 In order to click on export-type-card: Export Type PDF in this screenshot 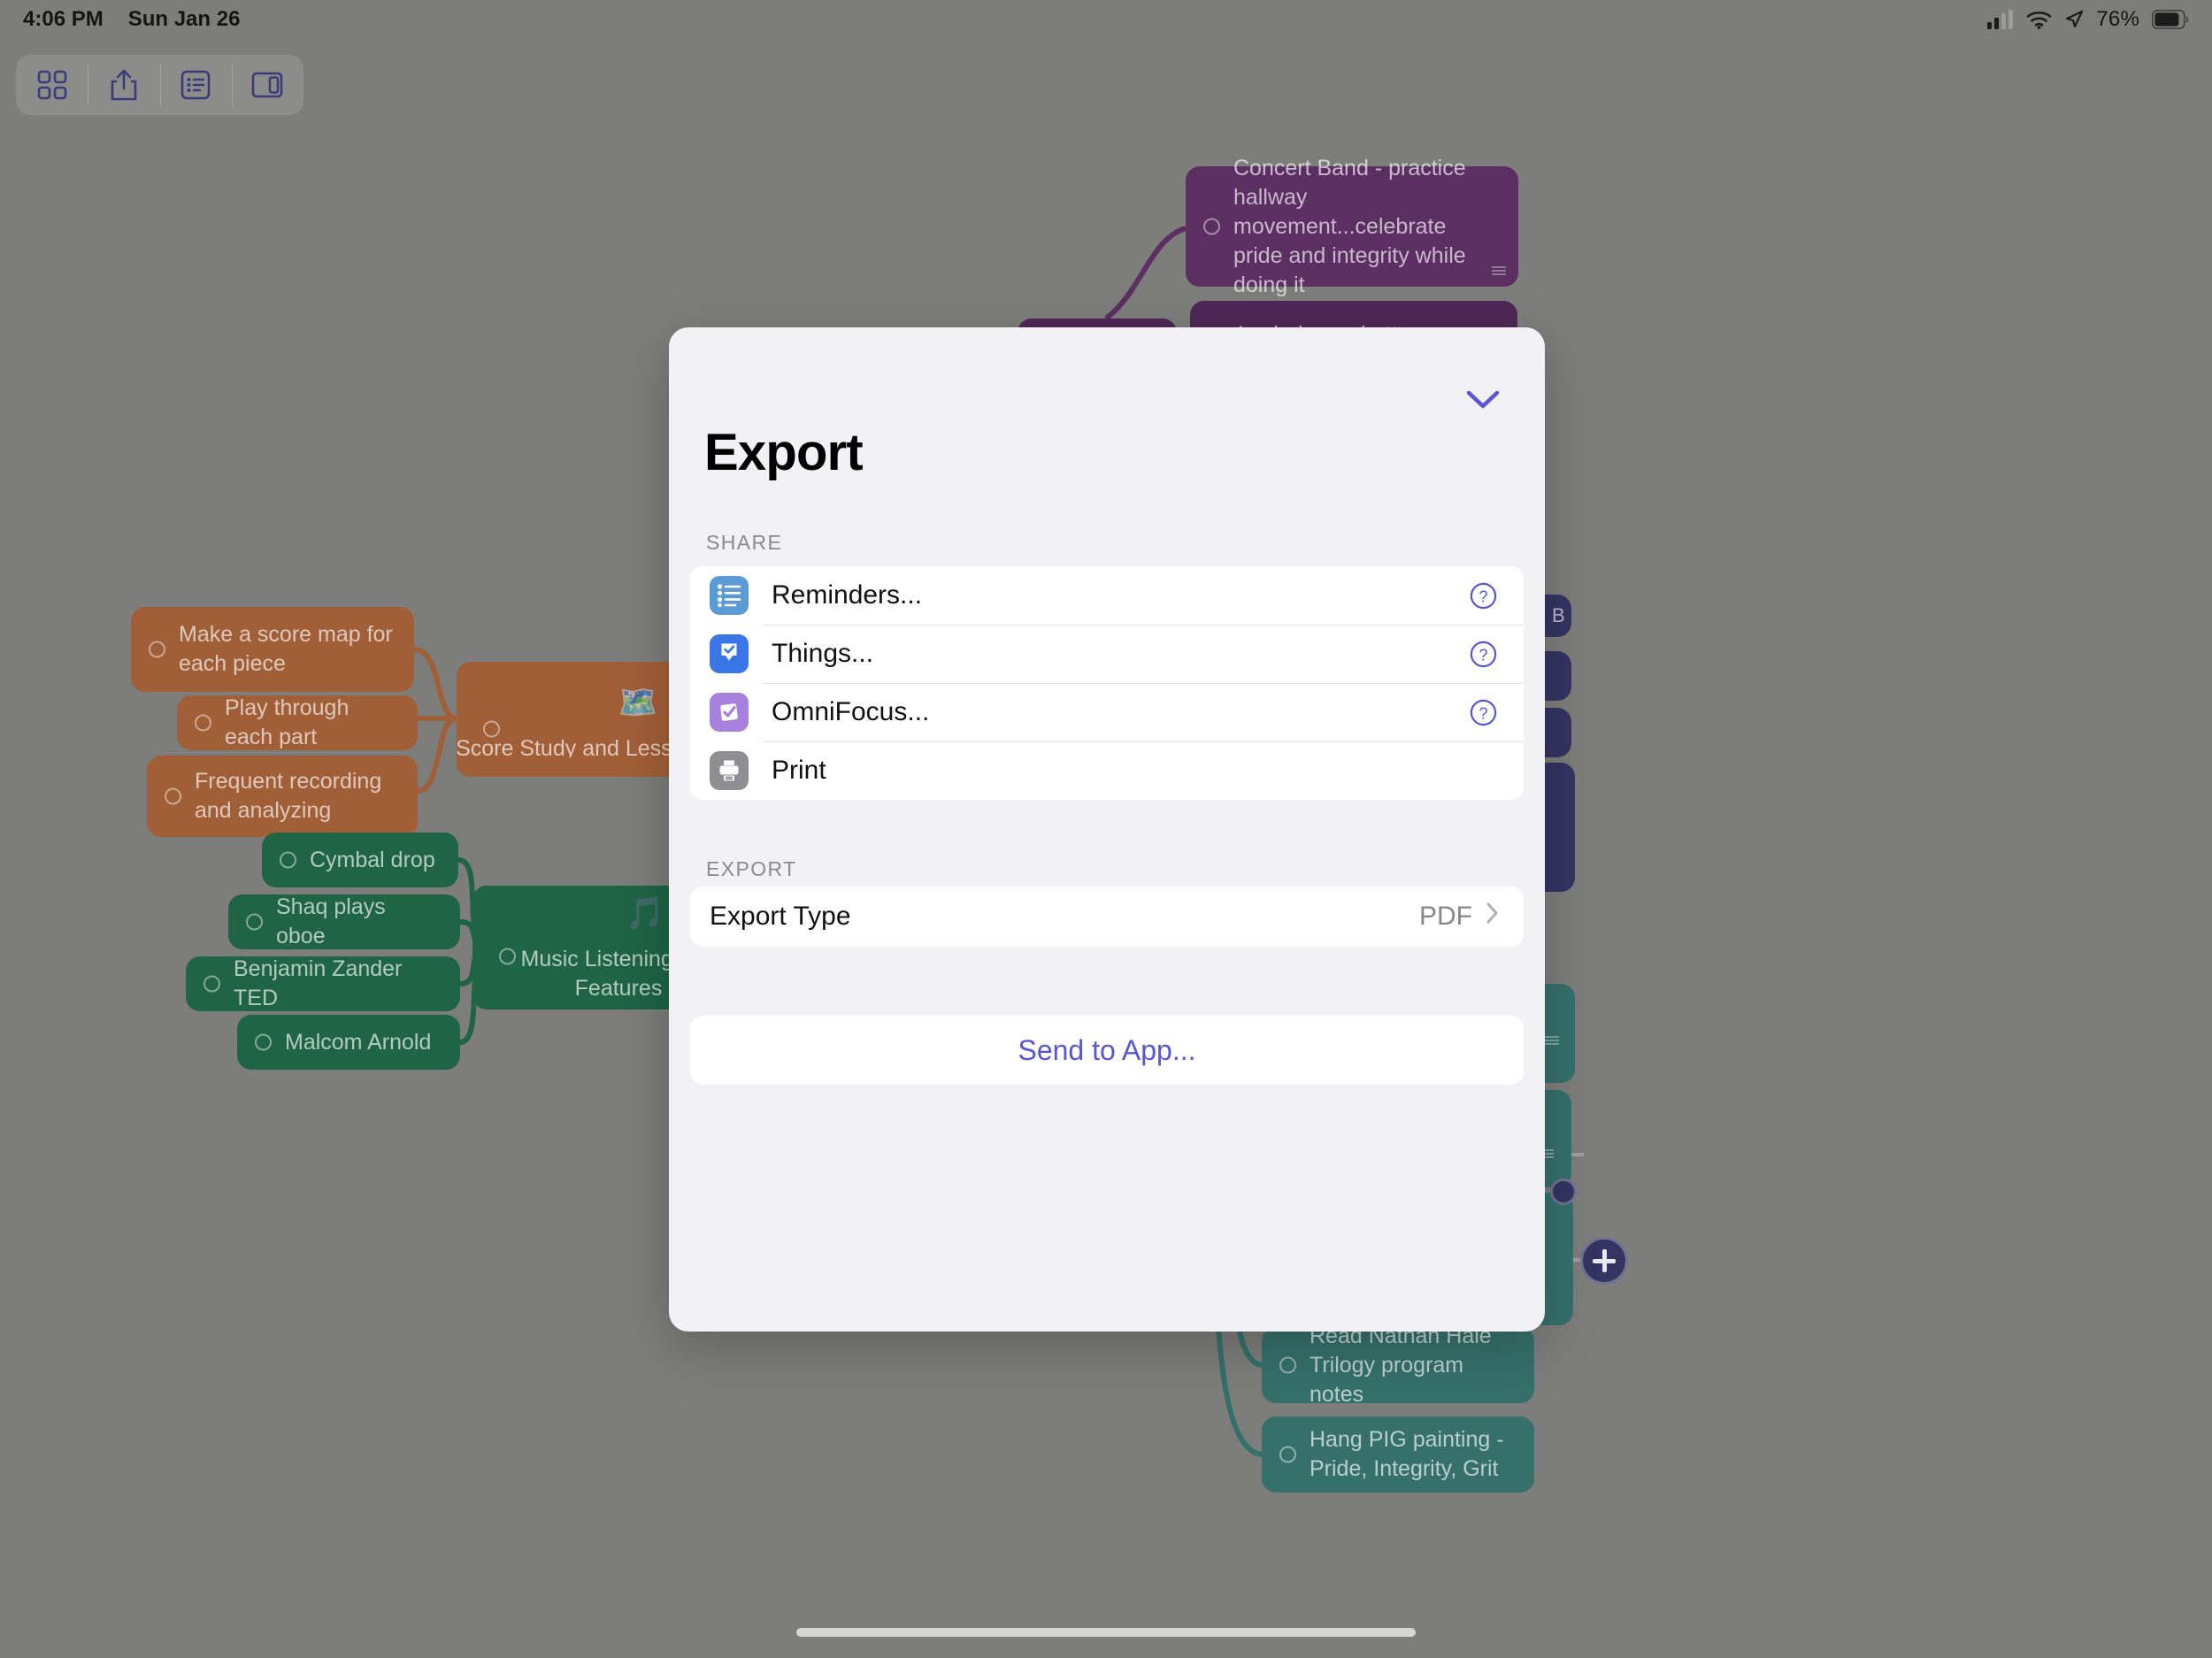, I will do `click(1107, 917)`.